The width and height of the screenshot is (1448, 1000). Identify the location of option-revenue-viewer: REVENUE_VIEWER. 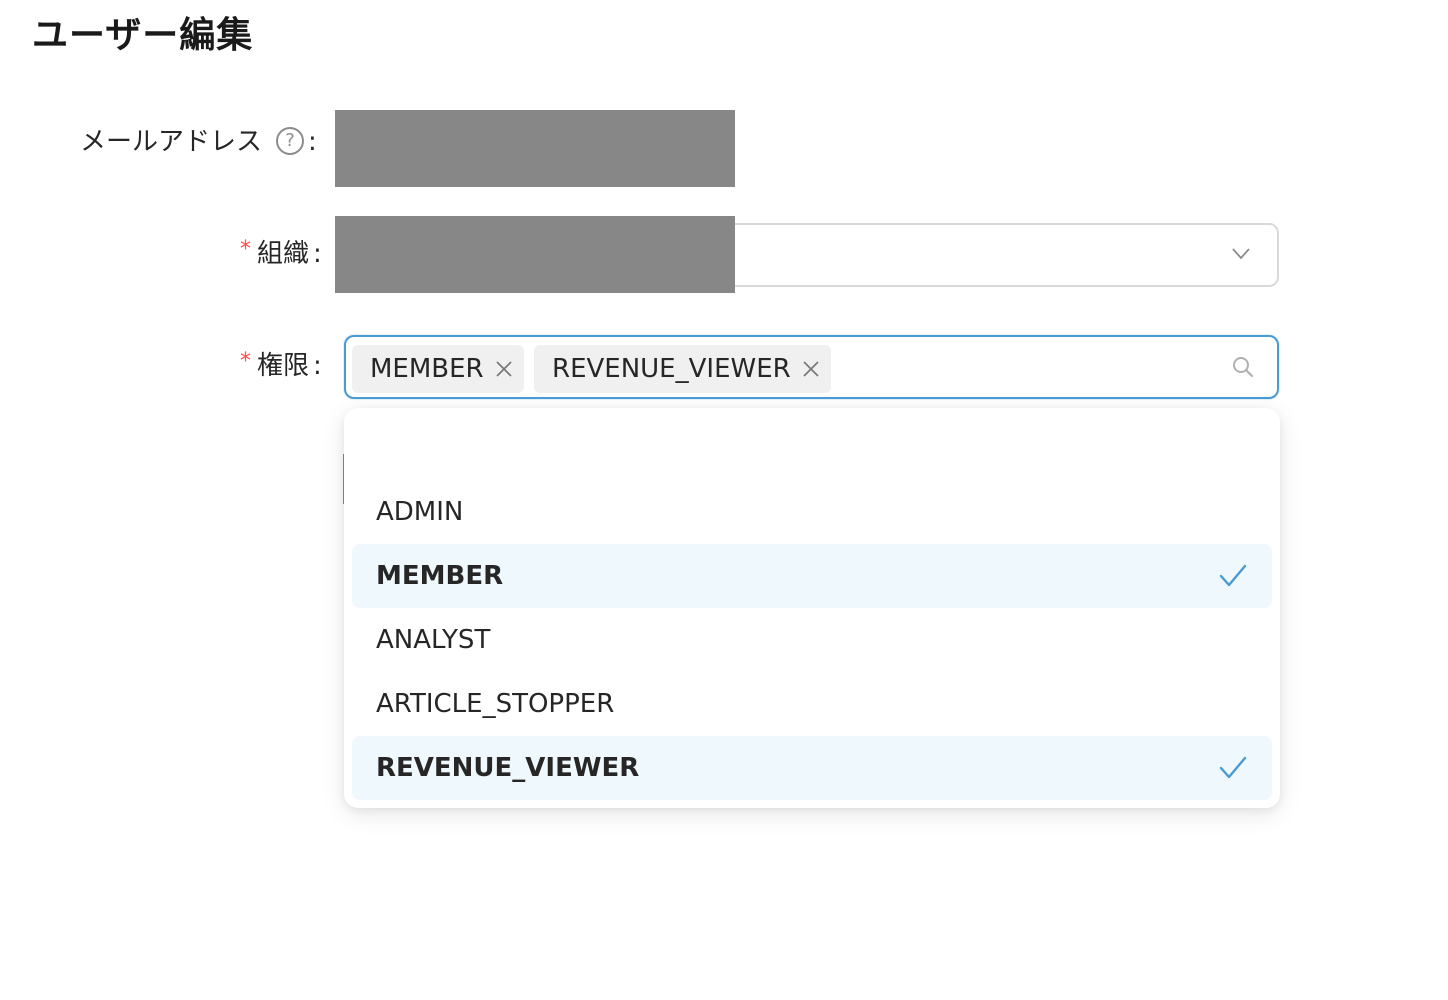
(812, 768).